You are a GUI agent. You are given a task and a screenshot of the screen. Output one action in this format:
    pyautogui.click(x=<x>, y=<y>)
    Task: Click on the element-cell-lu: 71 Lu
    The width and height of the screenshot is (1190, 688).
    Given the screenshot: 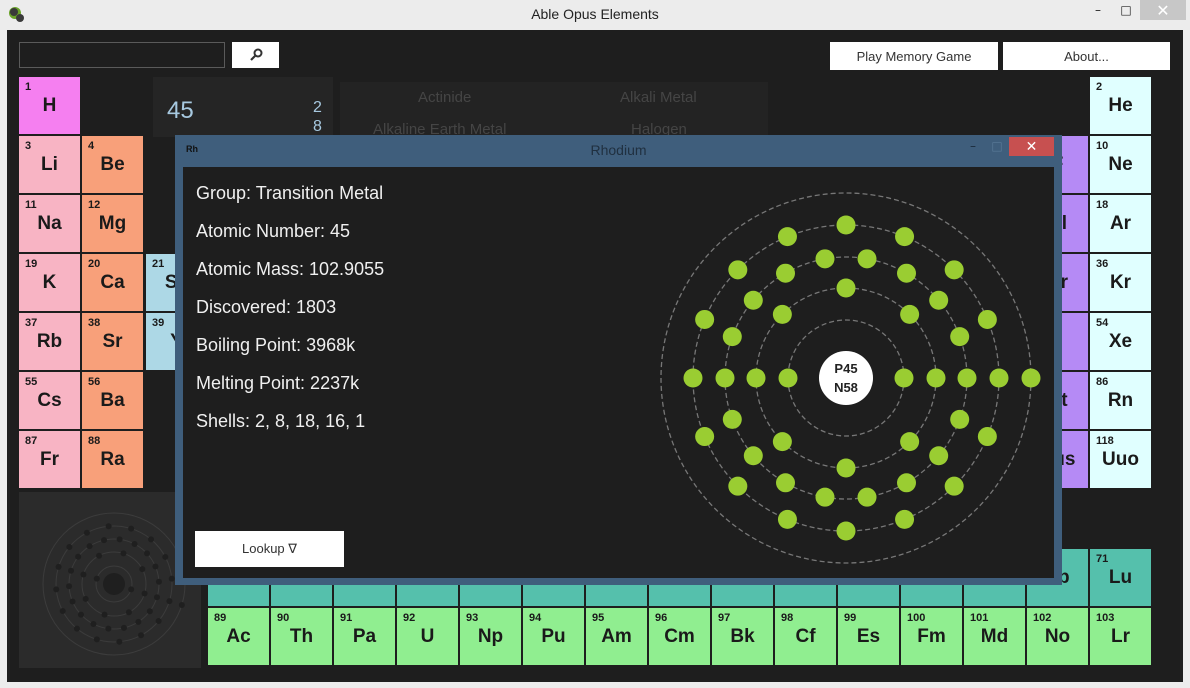 What is the action you would take?
    pyautogui.click(x=1120, y=577)
    